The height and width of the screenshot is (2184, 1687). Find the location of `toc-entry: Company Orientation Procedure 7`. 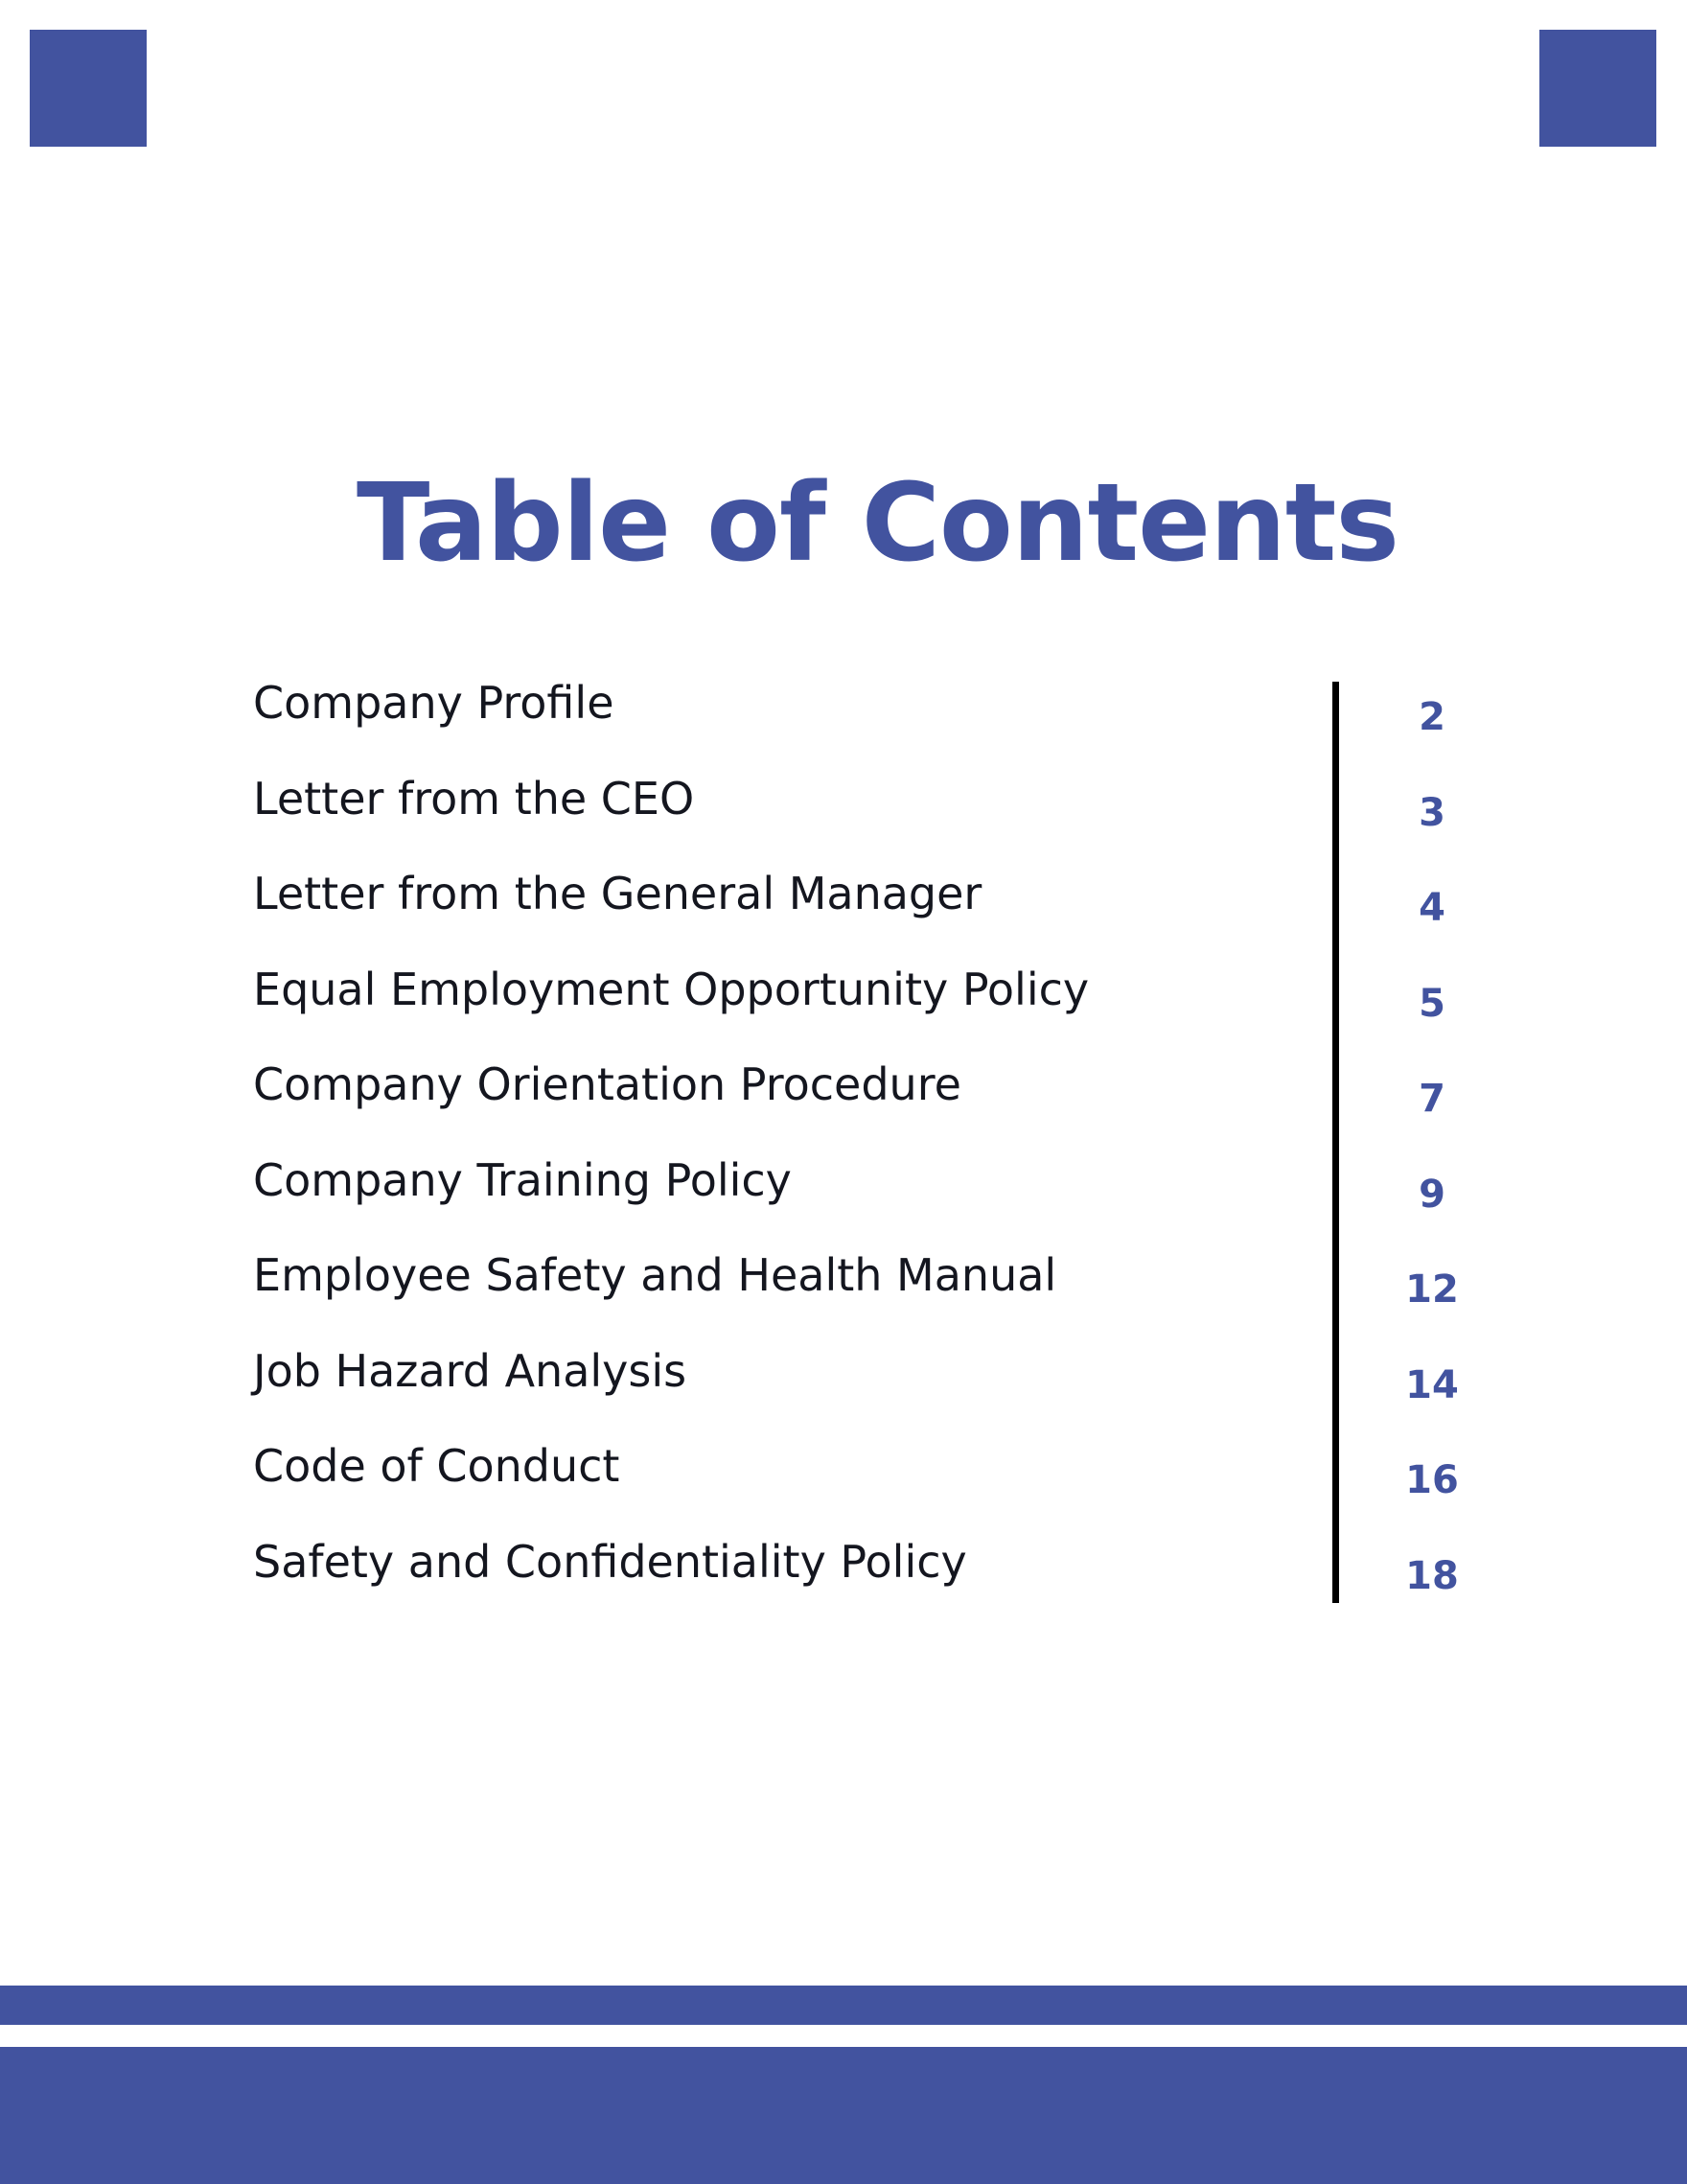

toc-entry: Company Orientation Procedure 7 is located at coordinates (871, 1102).